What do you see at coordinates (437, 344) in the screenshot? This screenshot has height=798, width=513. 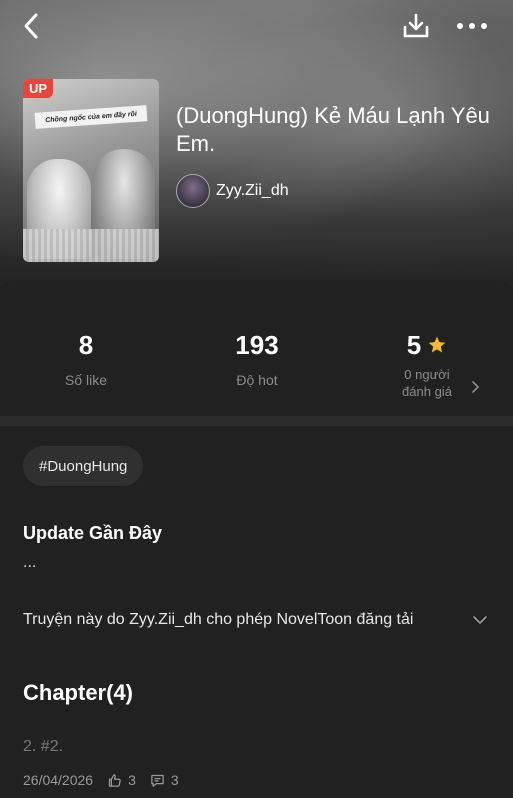 I see `star-icon` at bounding box center [437, 344].